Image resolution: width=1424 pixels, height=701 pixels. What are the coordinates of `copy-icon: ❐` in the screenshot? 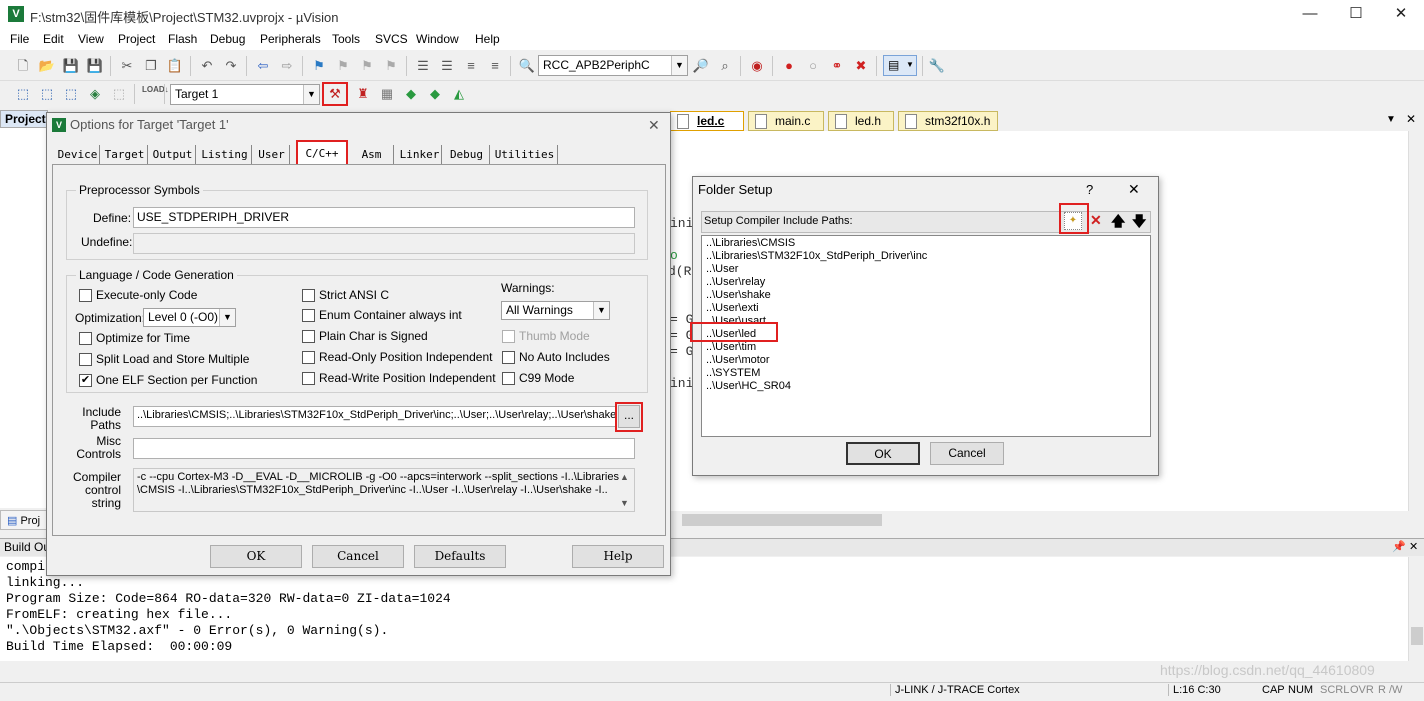 It's located at (151, 66).